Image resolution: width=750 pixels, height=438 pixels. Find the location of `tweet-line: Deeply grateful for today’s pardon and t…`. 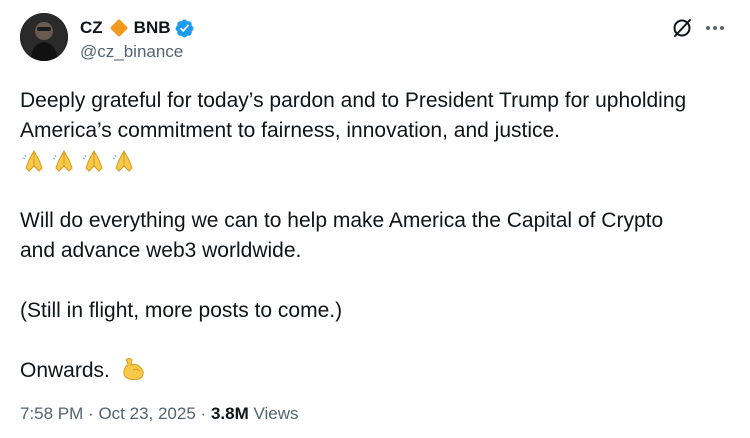

tweet-line: Deeply grateful for today’s pardon and t… is located at coordinates (353, 100).